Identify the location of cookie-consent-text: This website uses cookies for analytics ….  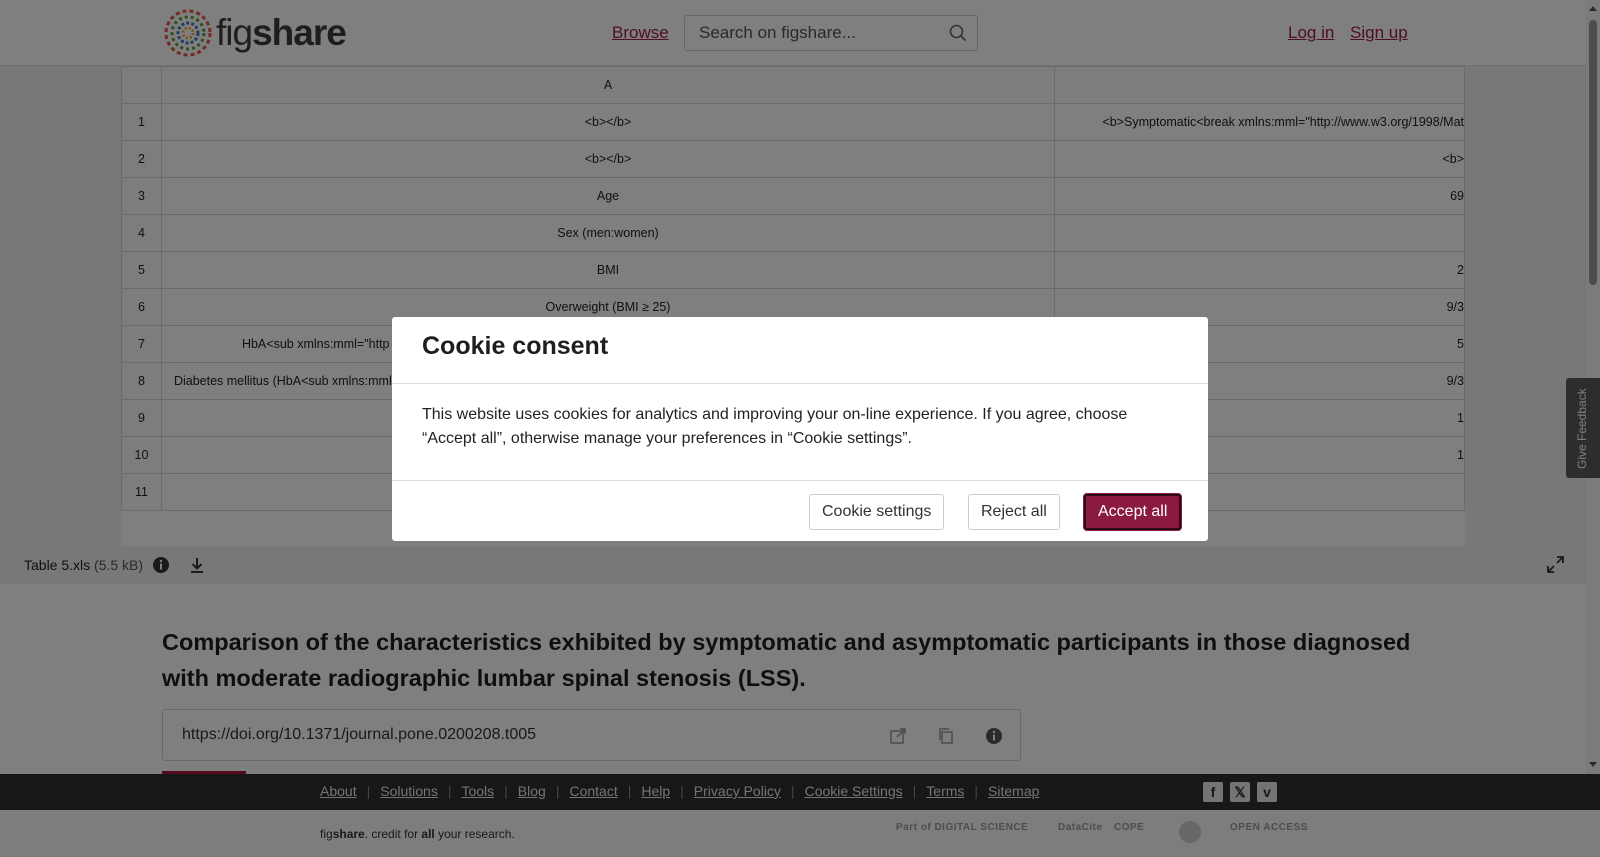
(775, 426).